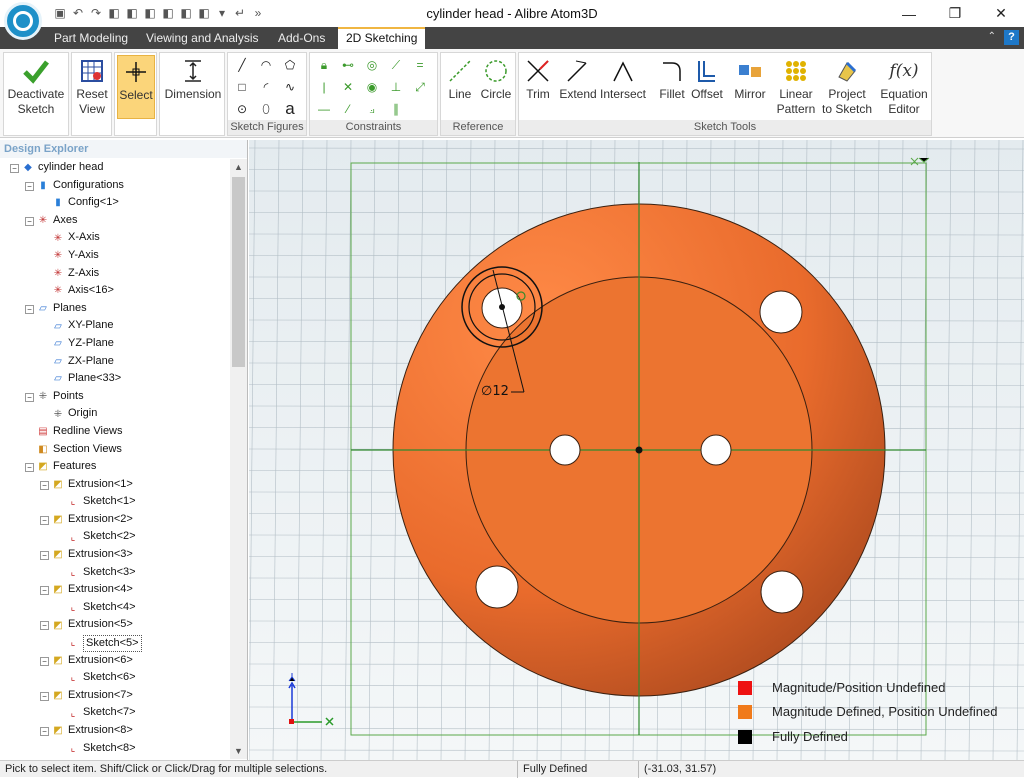 This screenshot has width=1024, height=778. What do you see at coordinates (115, 696) in the screenshot?
I see `tree-node: − ◩ Extrusion<7>` at bounding box center [115, 696].